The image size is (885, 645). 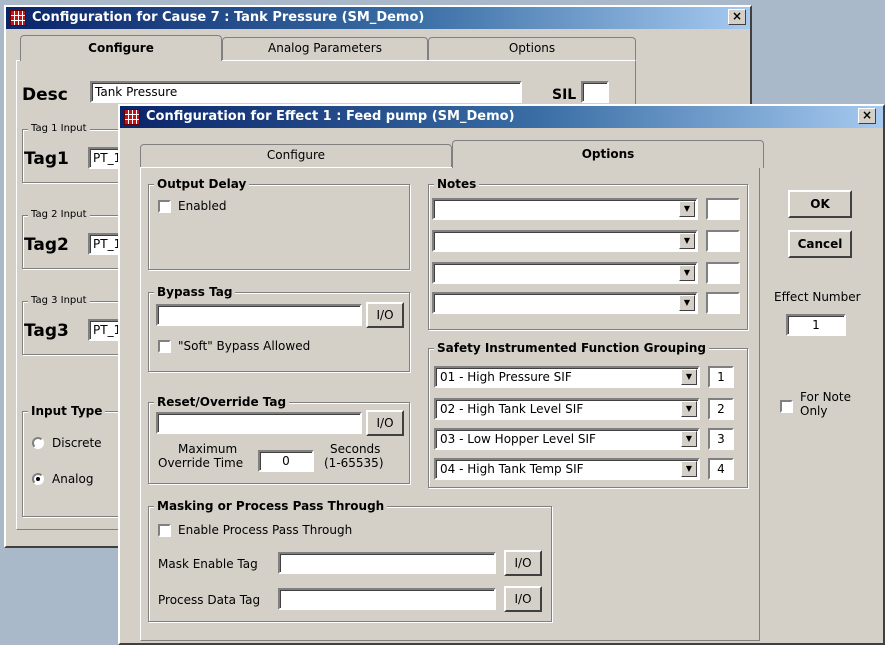 What do you see at coordinates (59, 128) in the screenshot?
I see `tag1-group-title: Tag 1 Input` at bounding box center [59, 128].